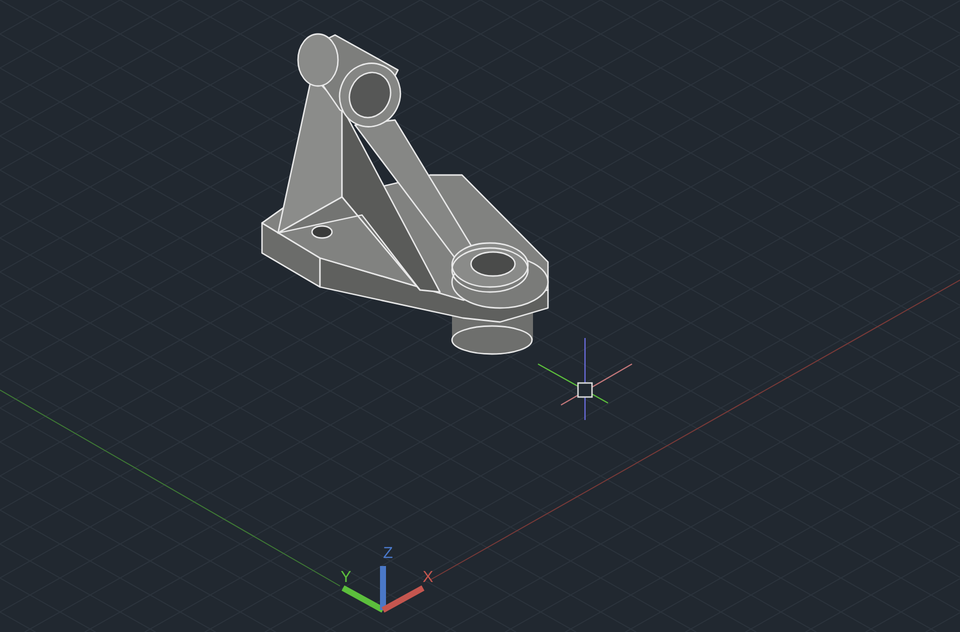  Describe the element at coordinates (428, 577) in the screenshot. I see `axis-label: X` at that location.